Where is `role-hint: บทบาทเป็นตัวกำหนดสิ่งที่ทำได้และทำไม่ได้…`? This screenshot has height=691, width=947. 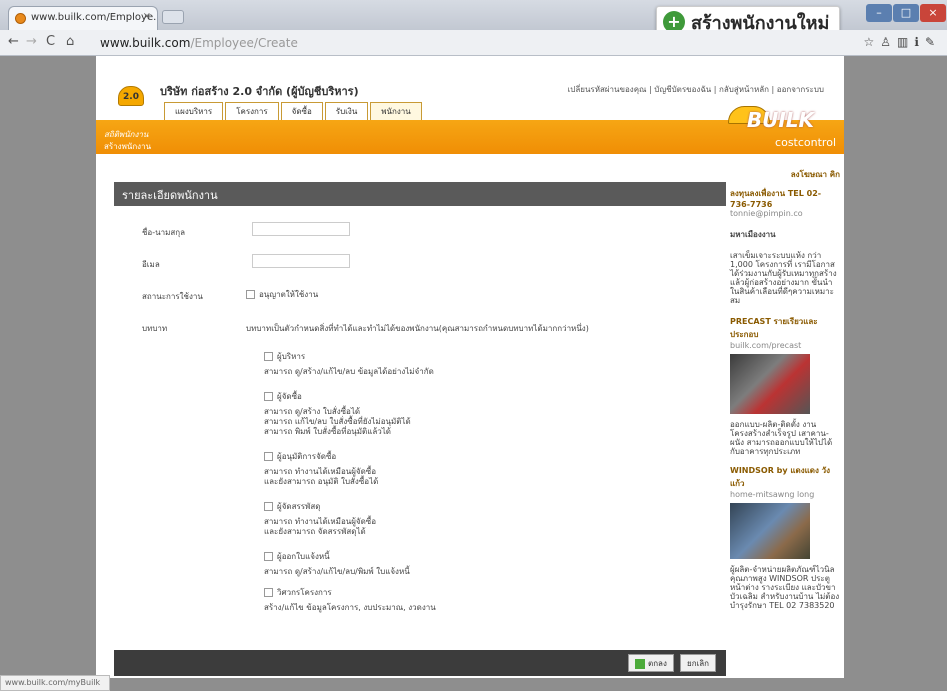 role-hint: บทบาทเป็นตัวกำหนดสิ่งที่ทำได้และทำไม่ได้… is located at coordinates (417, 328).